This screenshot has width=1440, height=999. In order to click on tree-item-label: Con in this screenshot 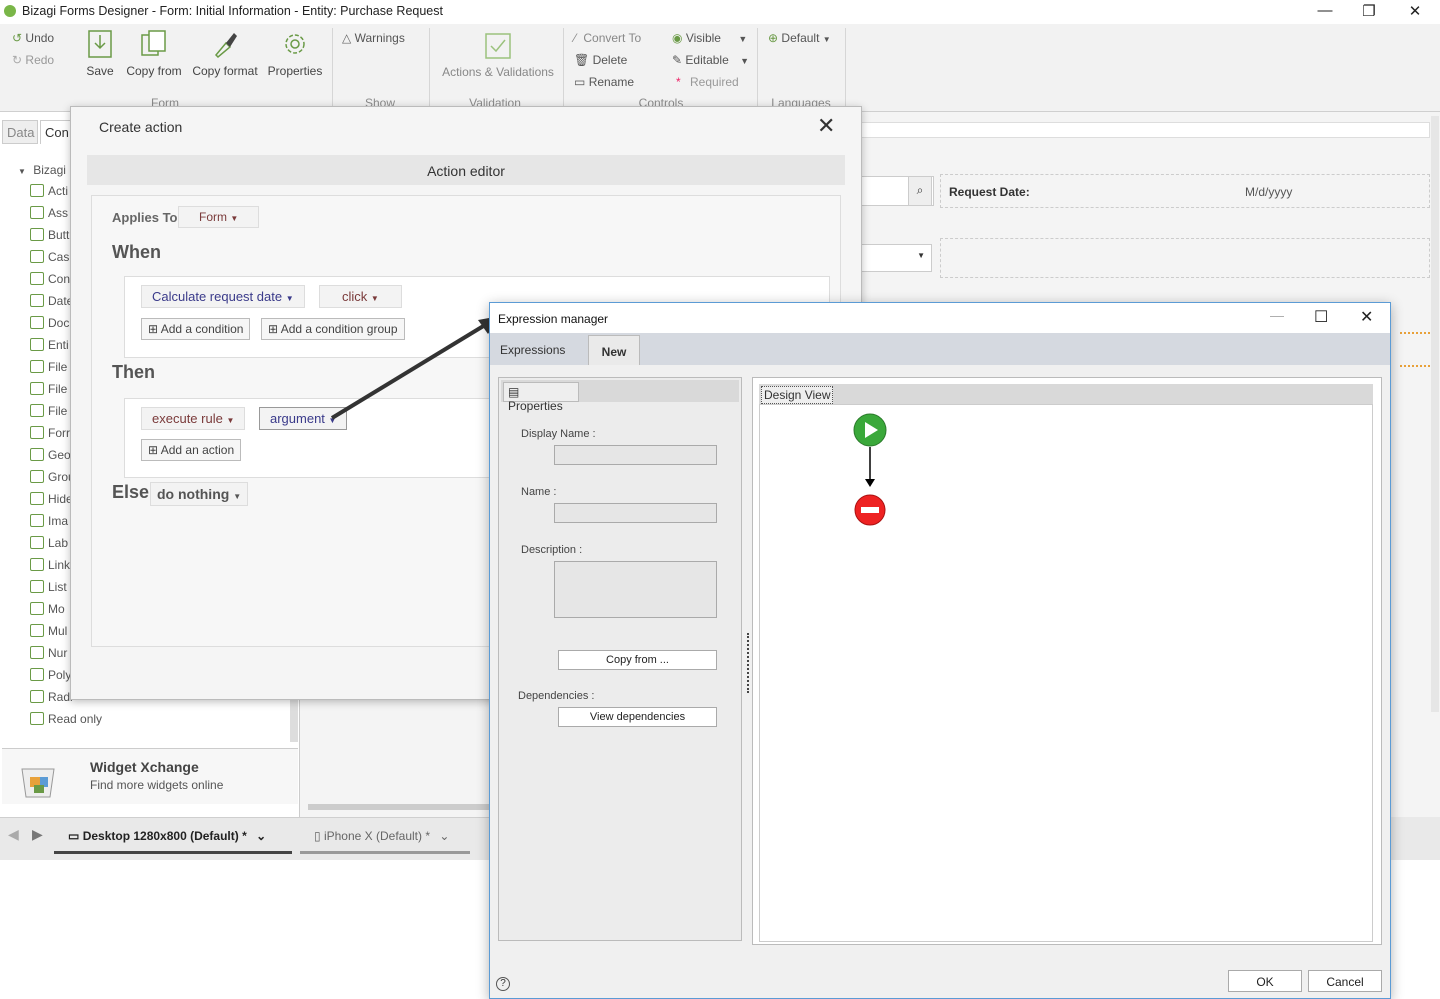, I will do `click(59, 279)`.